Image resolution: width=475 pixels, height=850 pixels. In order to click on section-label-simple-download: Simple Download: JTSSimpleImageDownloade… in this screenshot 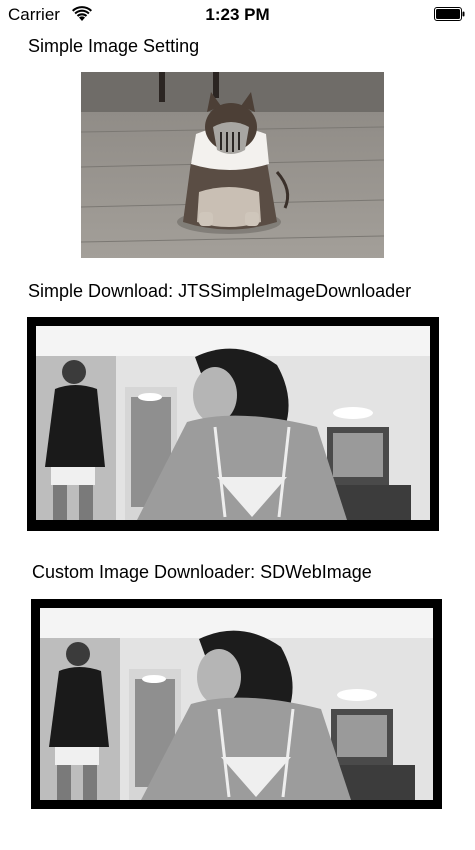, I will do `click(220, 291)`.